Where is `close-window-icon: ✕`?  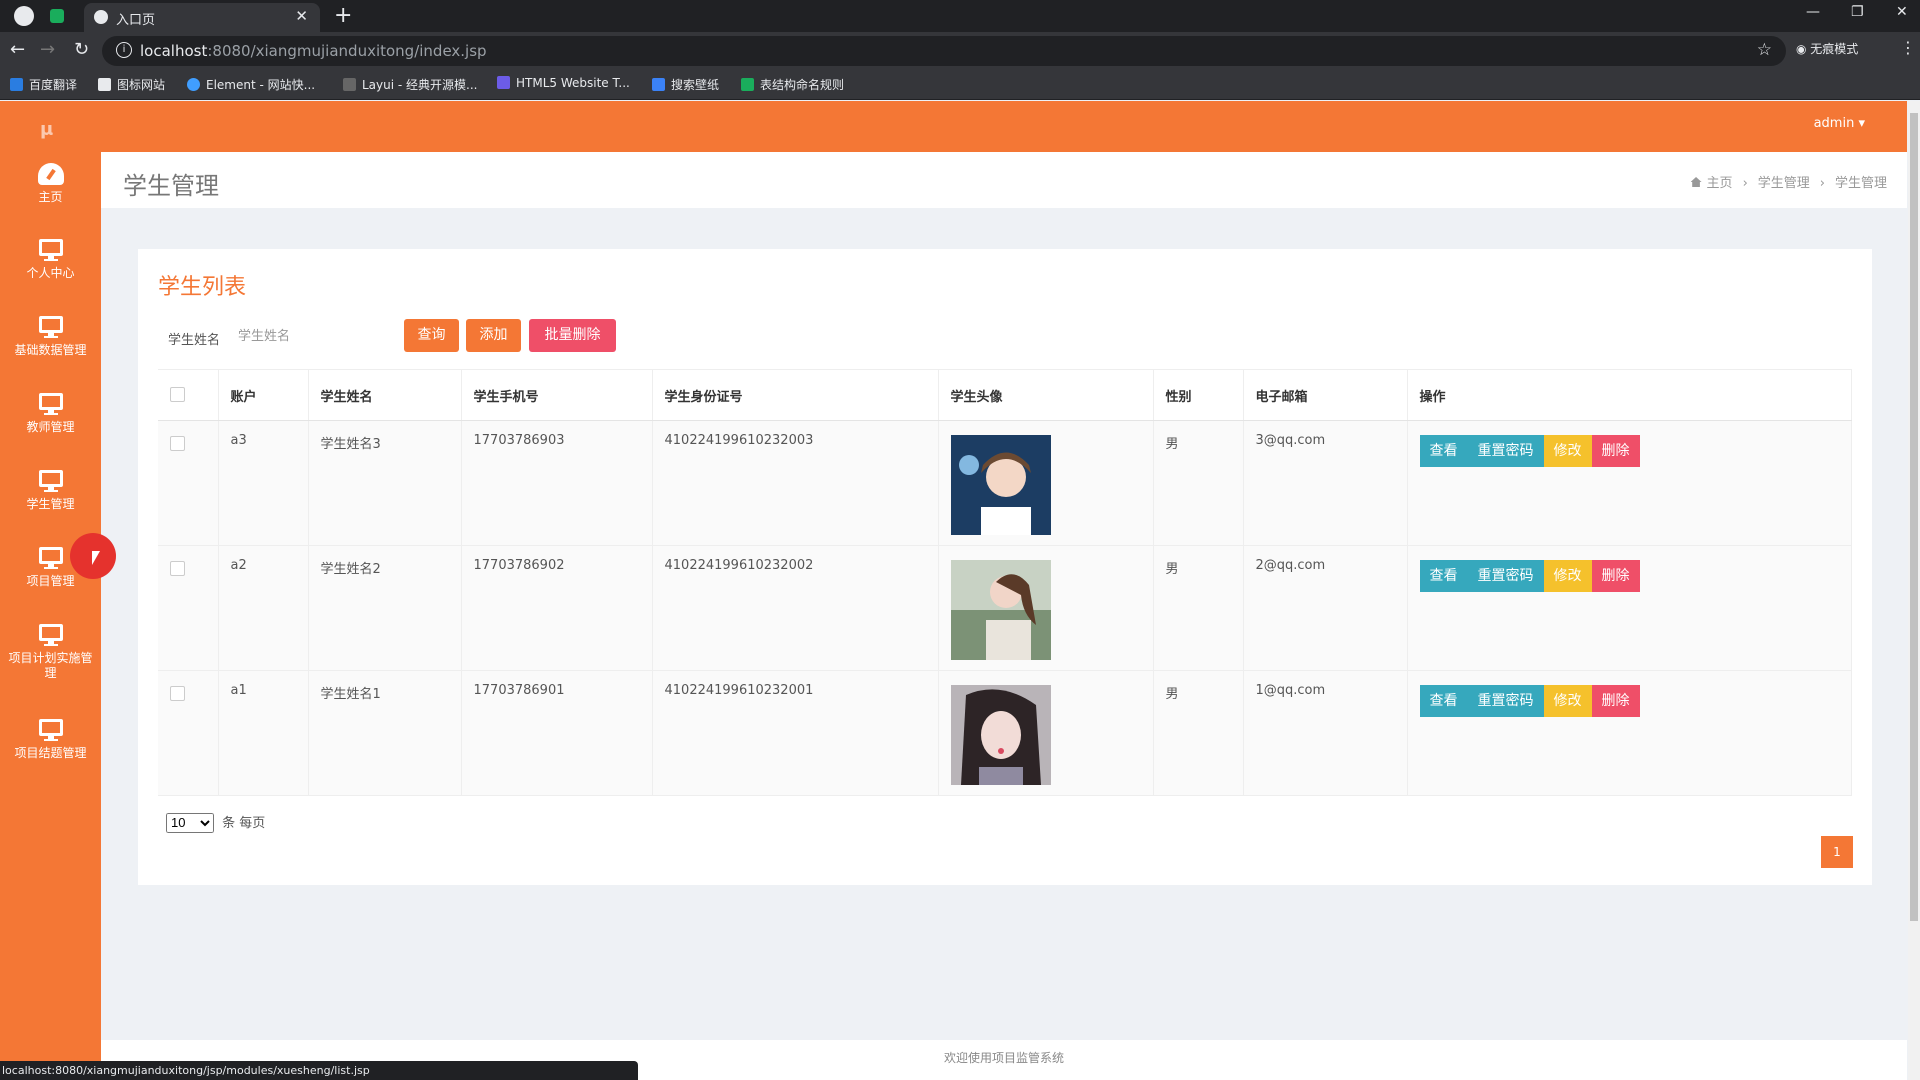 close-window-icon: ✕ is located at coordinates (1902, 12).